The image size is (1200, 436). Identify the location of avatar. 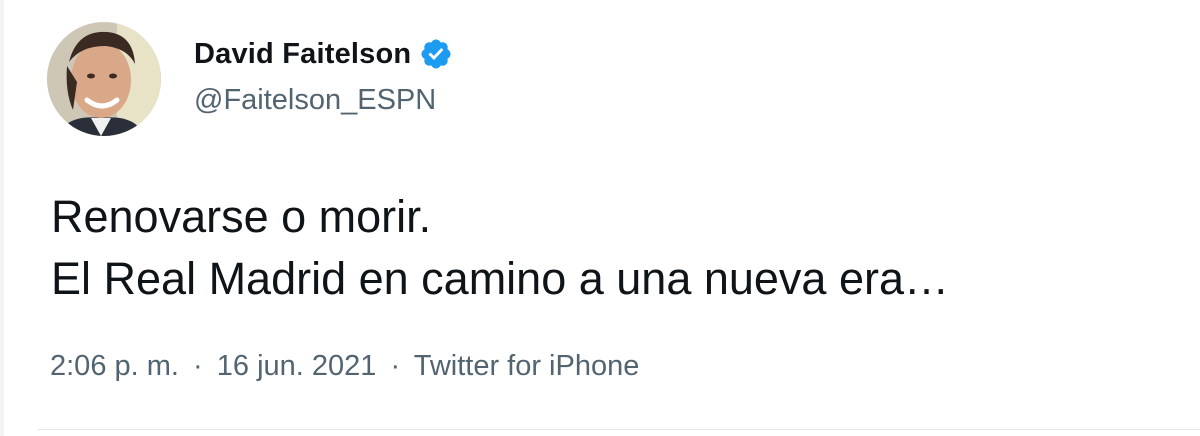
(104, 79).